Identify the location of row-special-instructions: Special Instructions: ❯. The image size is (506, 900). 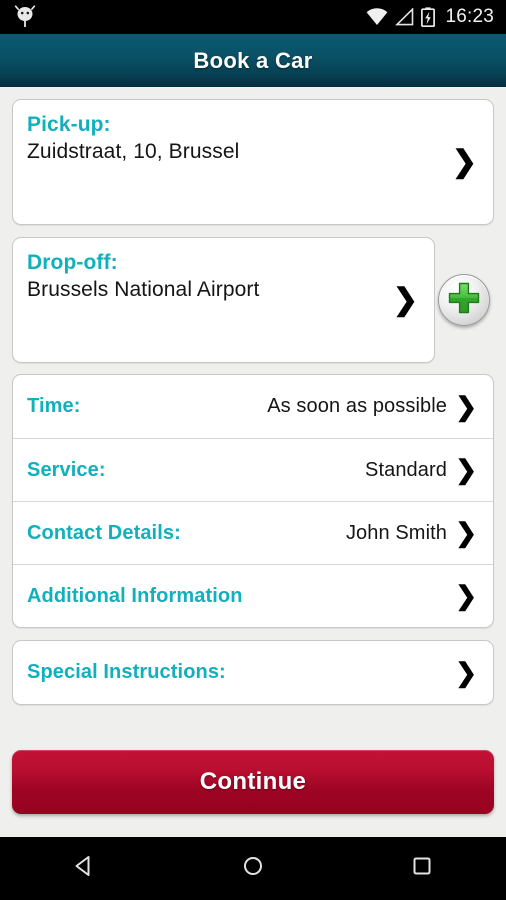
(253, 672).